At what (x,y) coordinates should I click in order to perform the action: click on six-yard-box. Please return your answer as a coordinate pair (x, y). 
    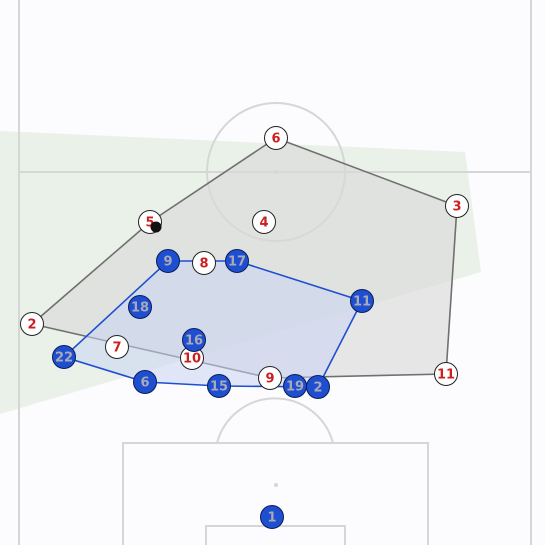
    Looking at the image, I should click on (275, 535).